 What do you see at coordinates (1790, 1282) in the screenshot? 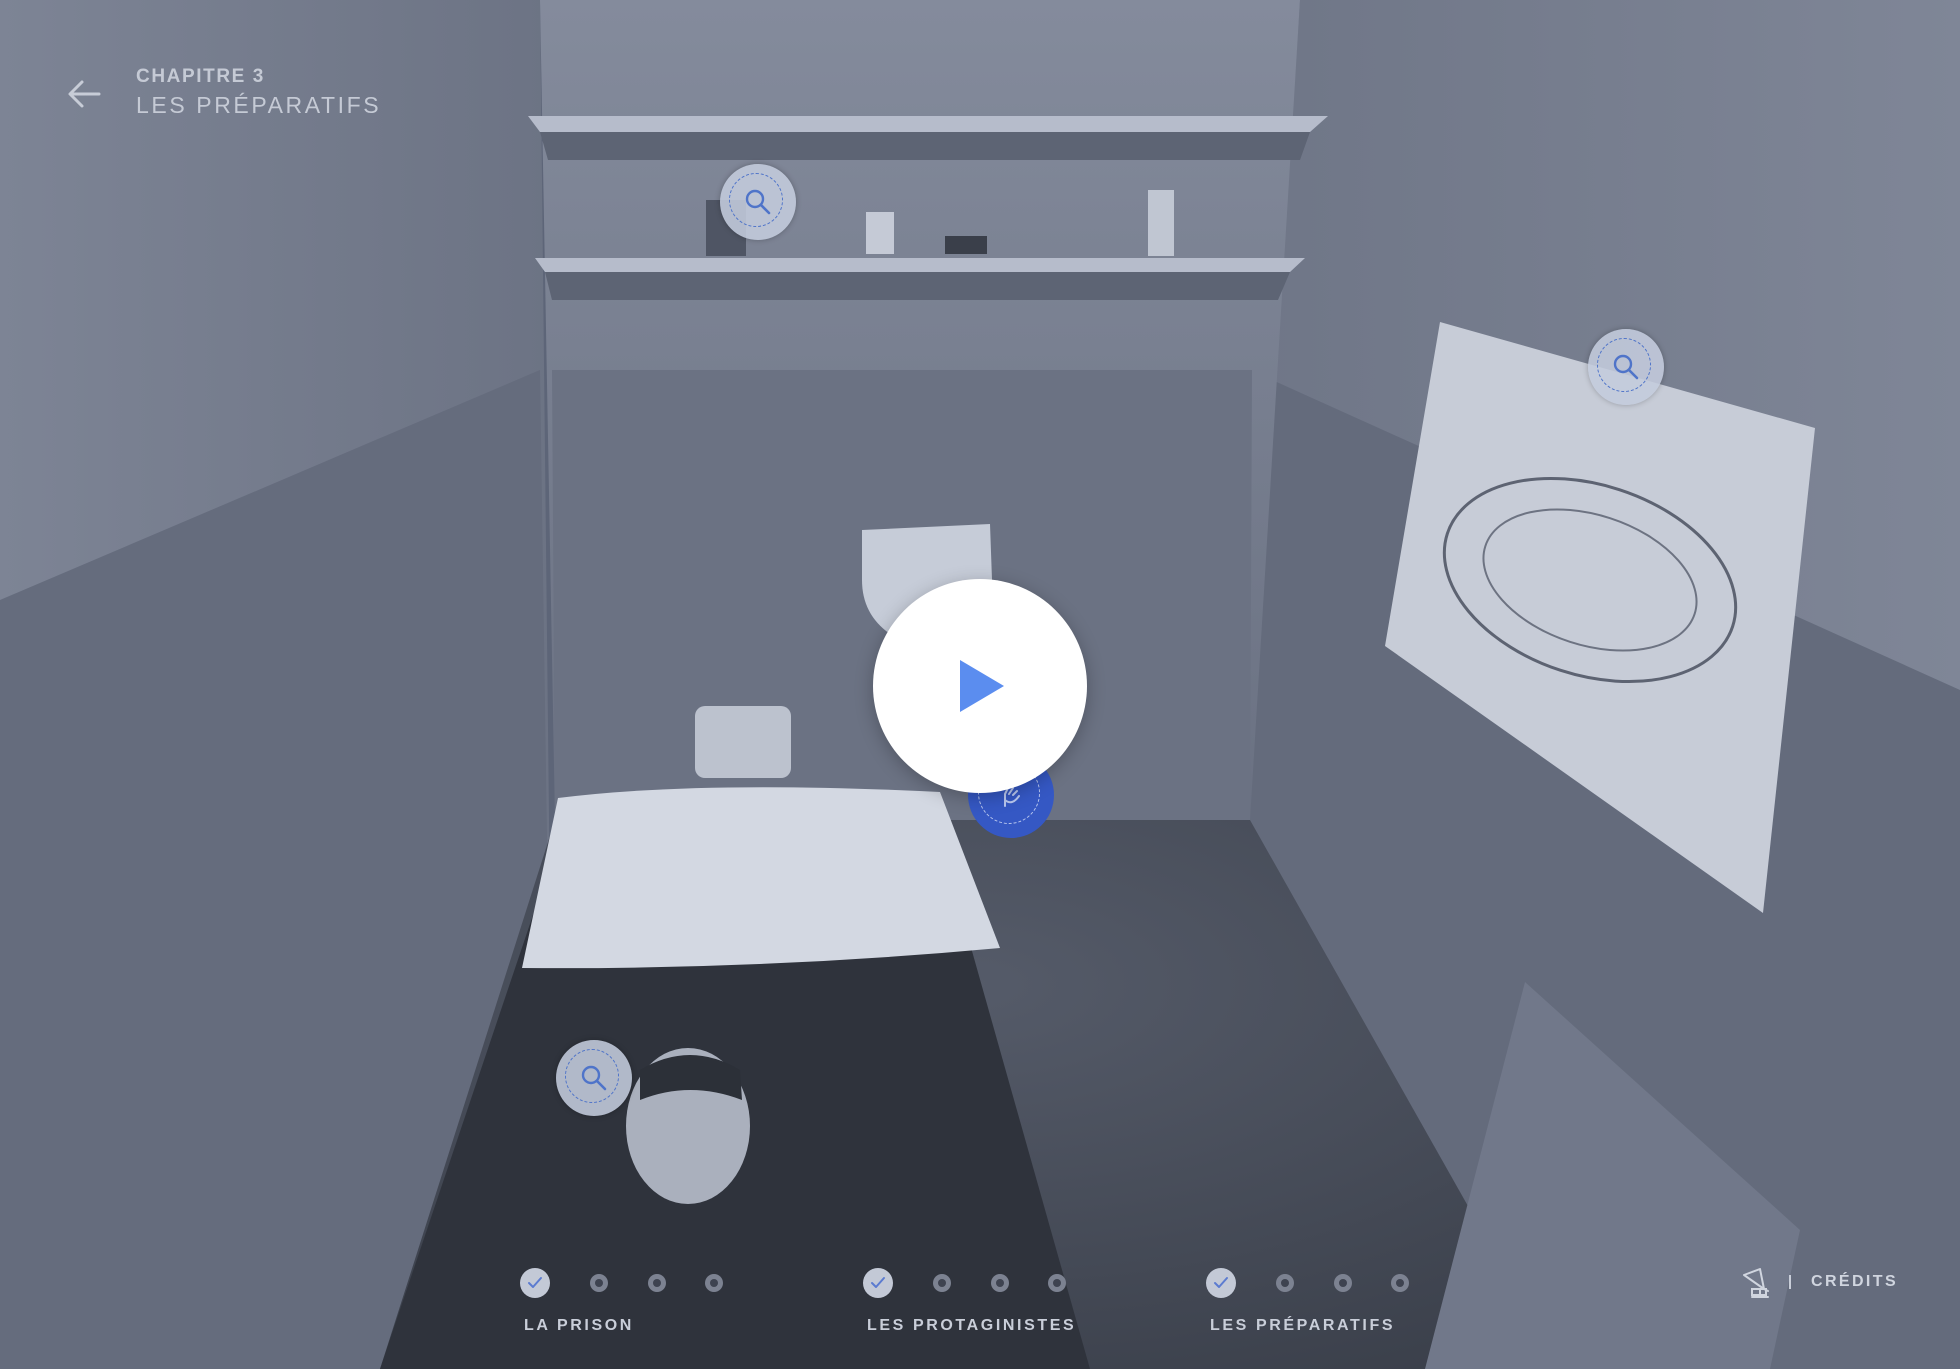
I see `footer-separator` at bounding box center [1790, 1282].